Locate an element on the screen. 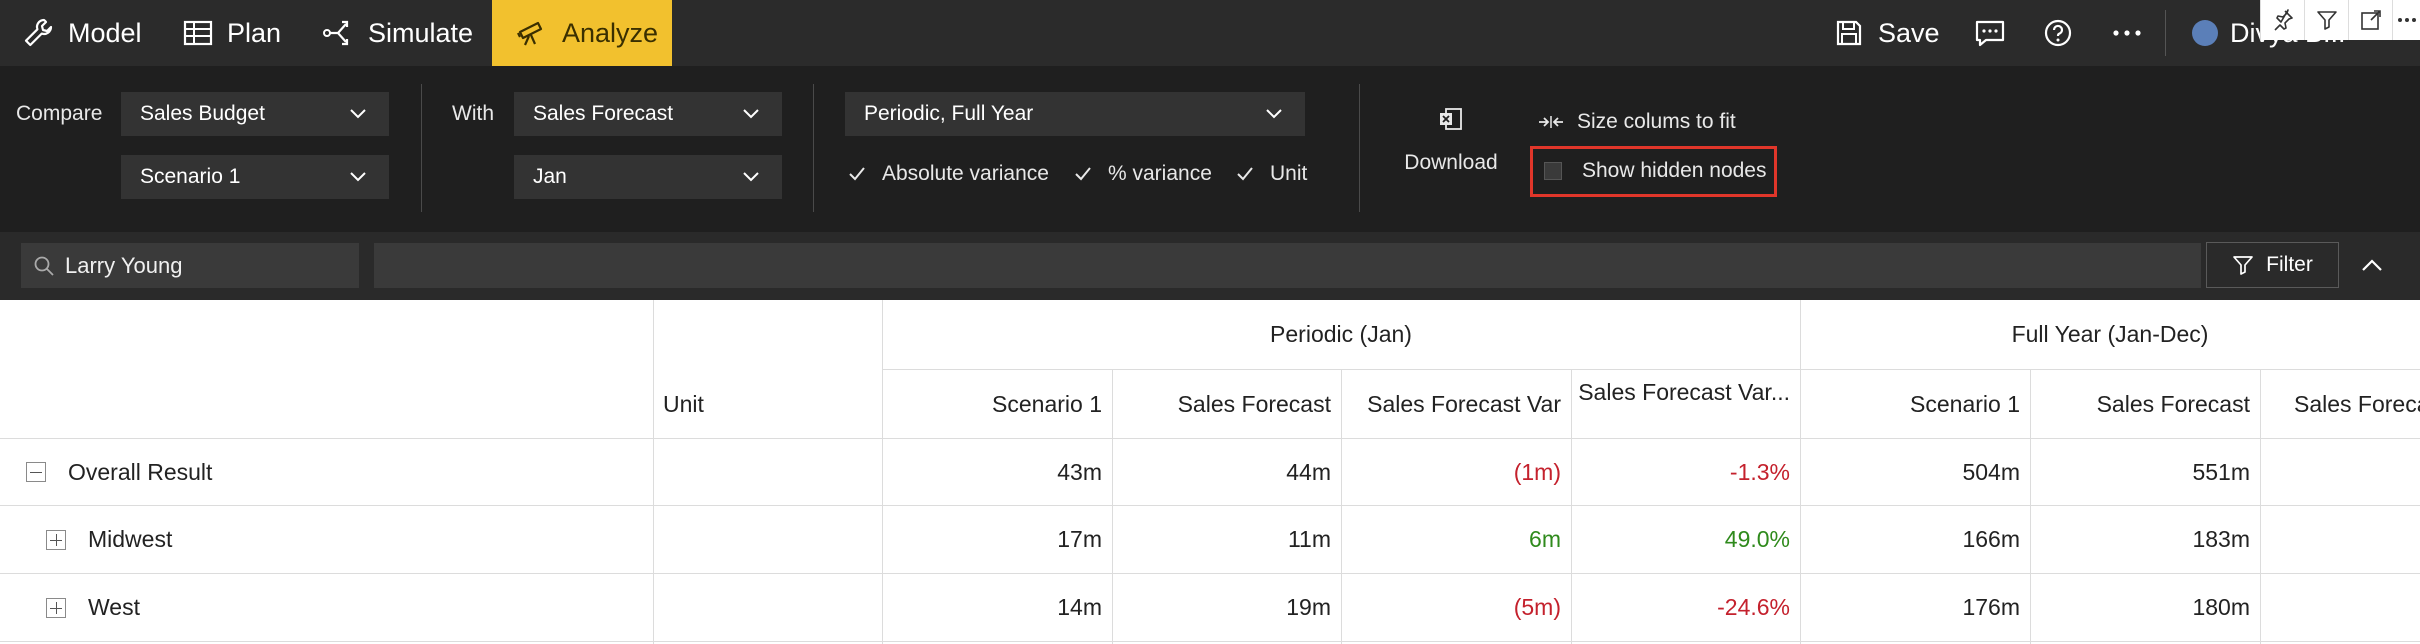  more-options-button is located at coordinates (2127, 33).